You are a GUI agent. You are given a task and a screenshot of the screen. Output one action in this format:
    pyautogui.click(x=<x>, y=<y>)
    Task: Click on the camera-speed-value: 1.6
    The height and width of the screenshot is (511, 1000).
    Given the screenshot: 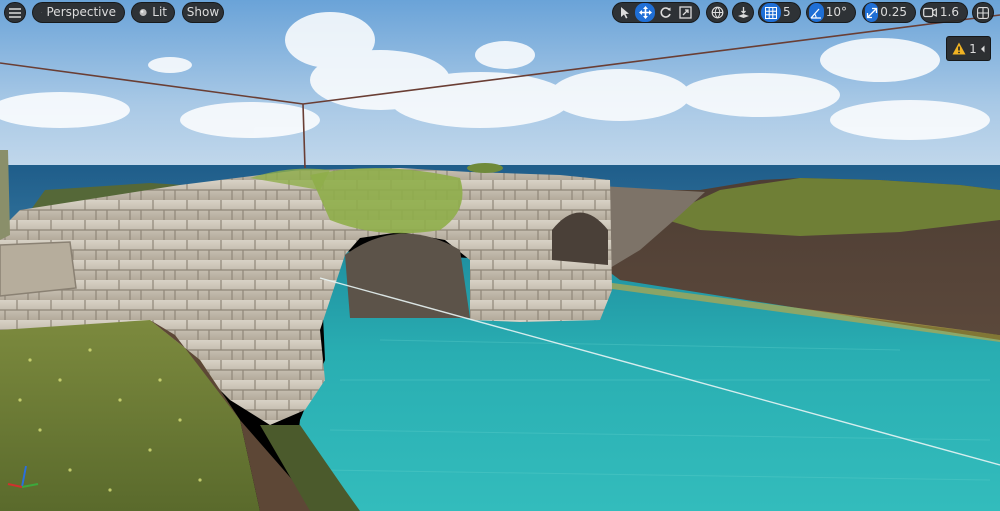 What is the action you would take?
    pyautogui.click(x=951, y=12)
    